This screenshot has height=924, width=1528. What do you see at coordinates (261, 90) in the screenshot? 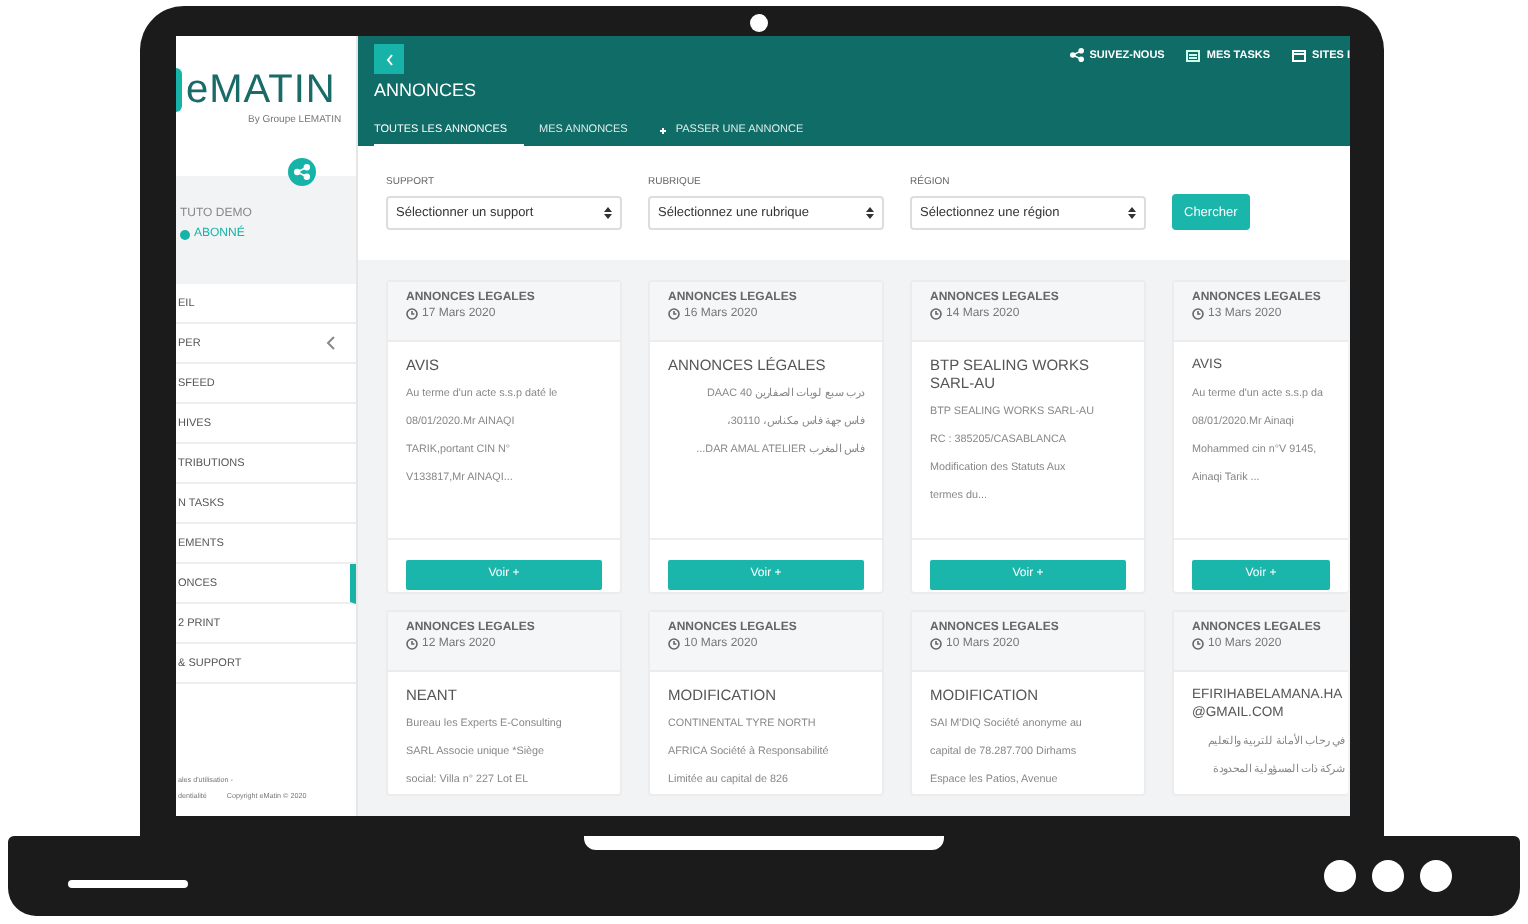
I see `logo-text: eMATIN` at bounding box center [261, 90].